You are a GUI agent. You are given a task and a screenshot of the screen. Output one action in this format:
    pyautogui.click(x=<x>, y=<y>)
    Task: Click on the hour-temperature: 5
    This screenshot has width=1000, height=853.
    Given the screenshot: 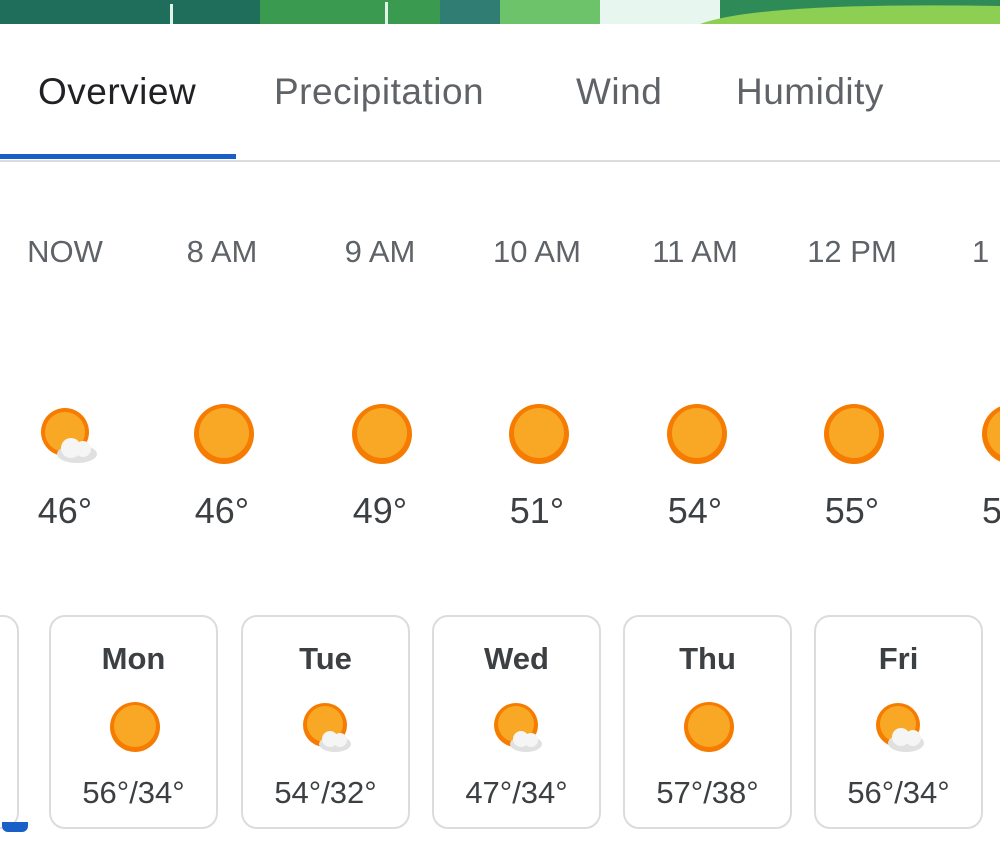 What is the action you would take?
    pyautogui.click(x=991, y=510)
    